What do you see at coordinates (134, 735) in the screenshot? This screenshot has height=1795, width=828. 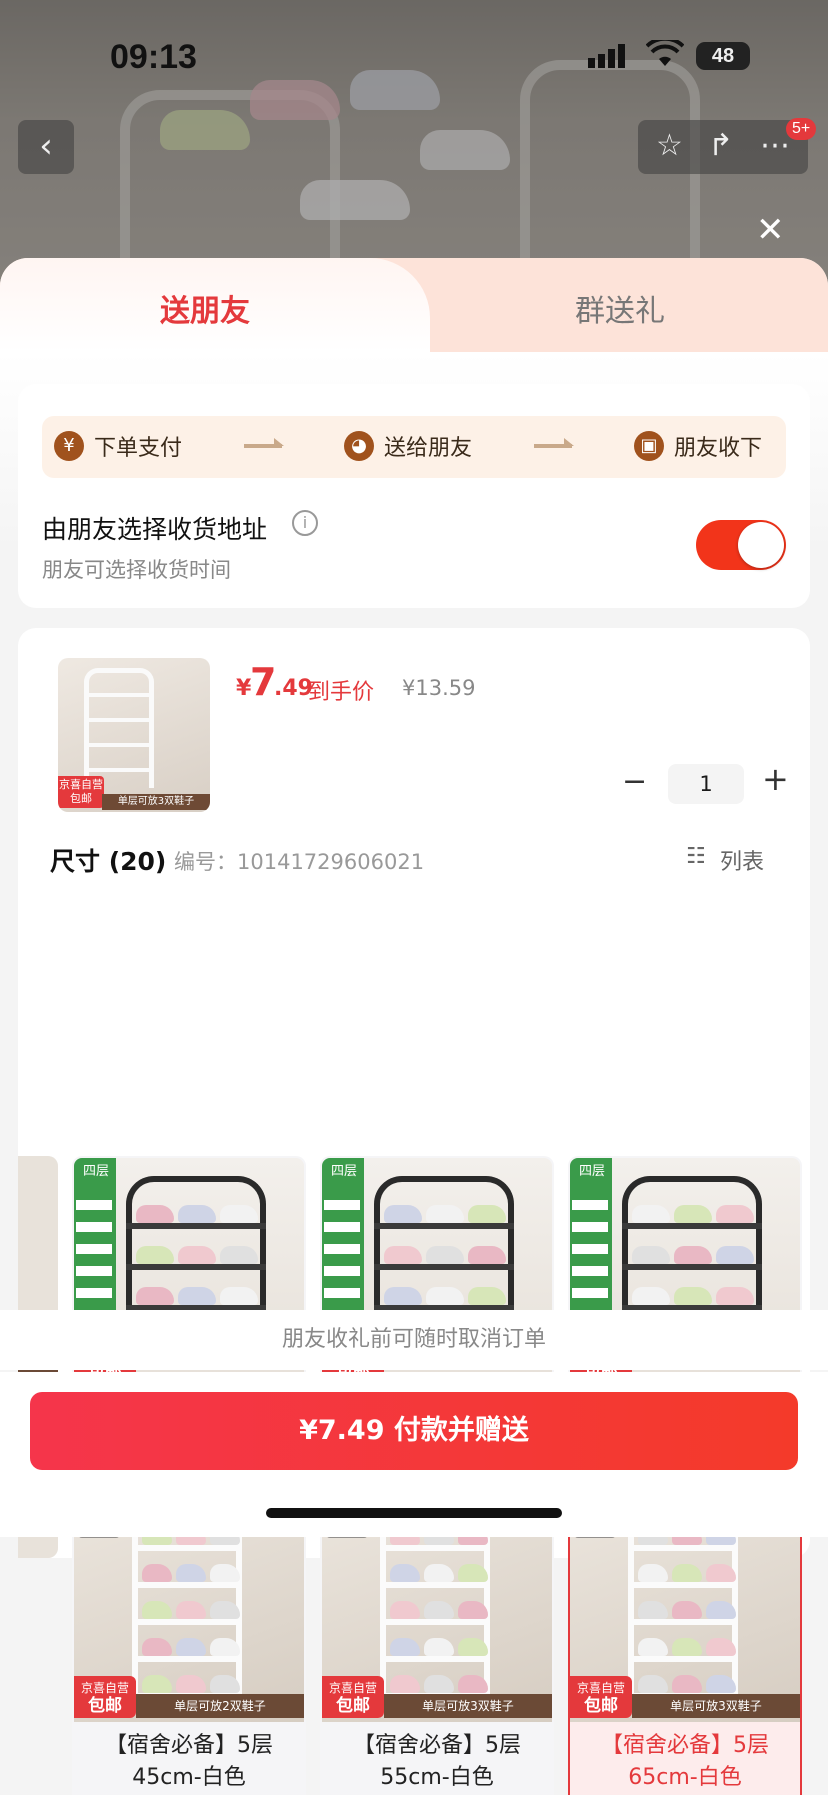 I see `product-thumbnail: 京喜自营 包邮 单层可放3双鞋子` at bounding box center [134, 735].